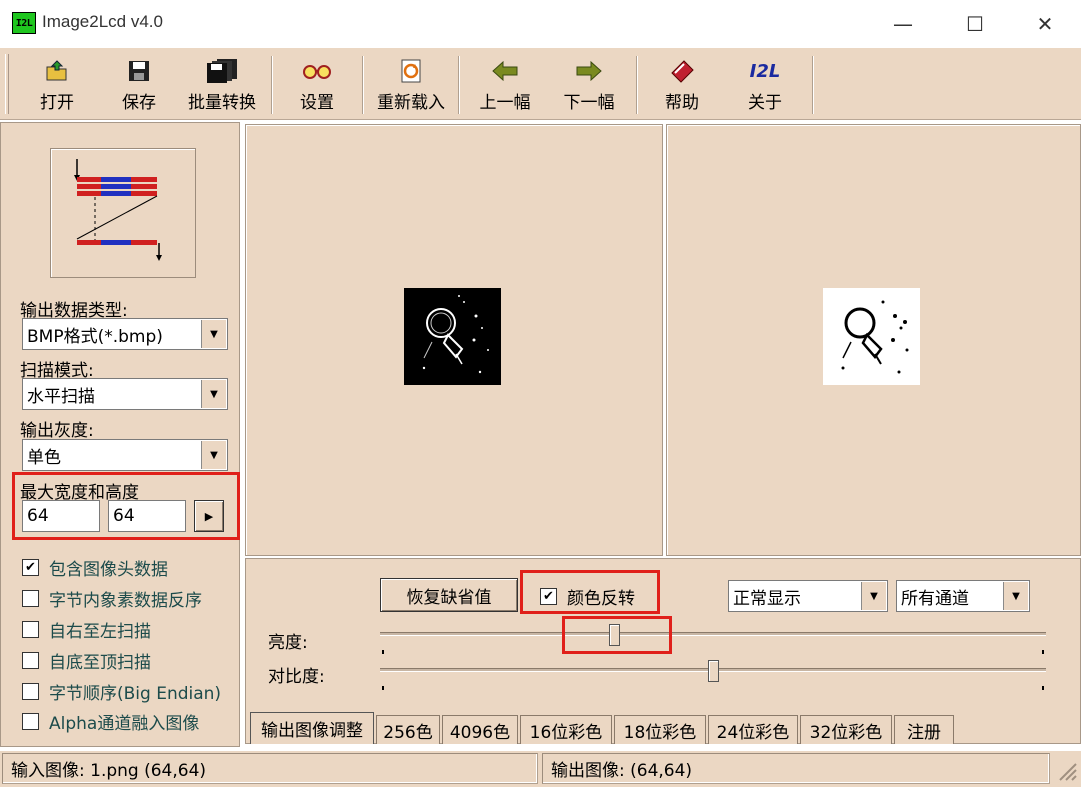 The height and width of the screenshot is (788, 1081). I want to click on reload-icon, so click(411, 71).